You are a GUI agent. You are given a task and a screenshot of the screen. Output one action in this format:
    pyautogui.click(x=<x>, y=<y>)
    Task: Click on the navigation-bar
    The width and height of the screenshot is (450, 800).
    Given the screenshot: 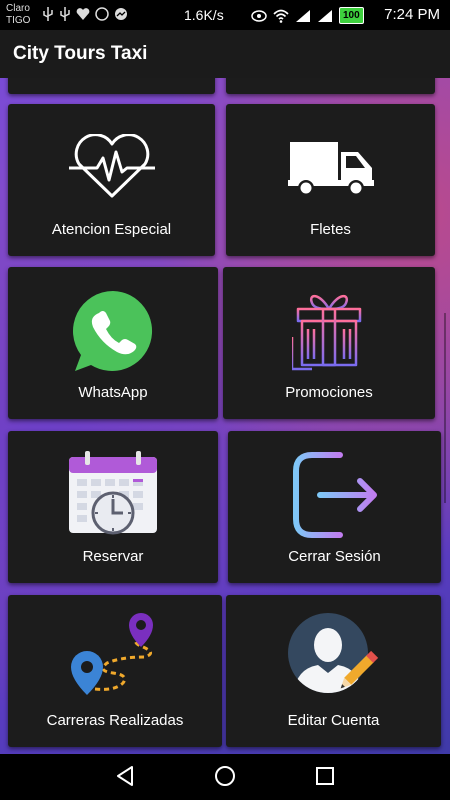 What is the action you would take?
    pyautogui.click(x=225, y=777)
    